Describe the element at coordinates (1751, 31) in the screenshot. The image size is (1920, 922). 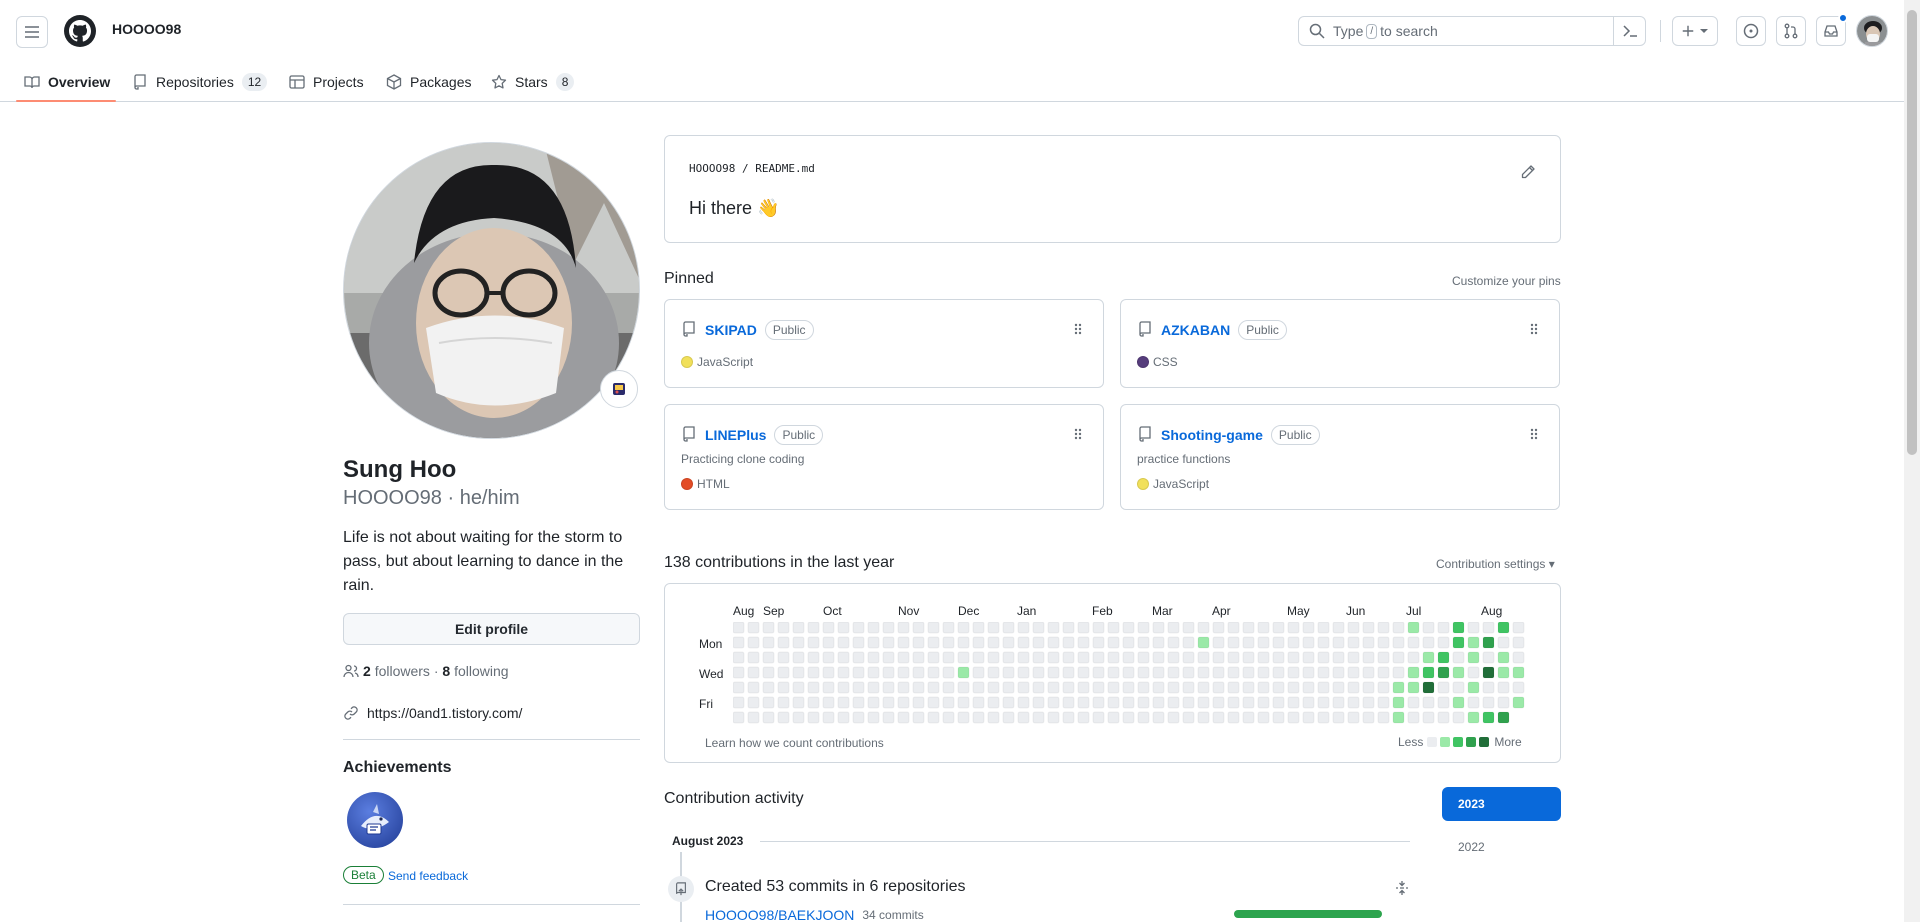
I see `issues-button` at that location.